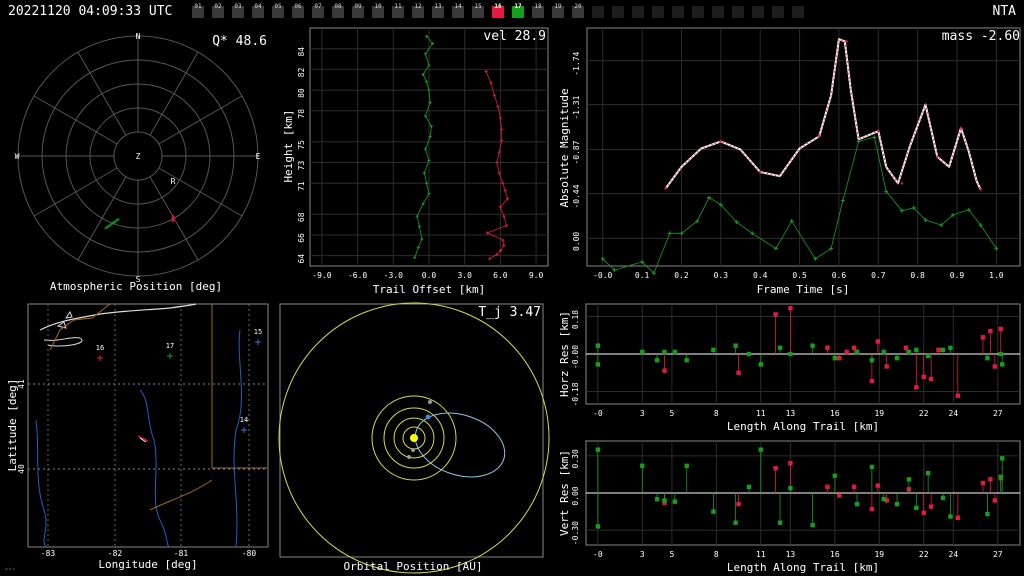 This screenshot has width=1024, height=576. I want to click on ytick: -1.74, so click(576, 63).